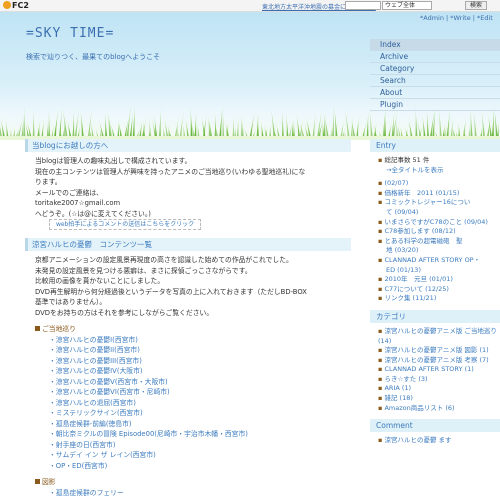 The width and height of the screenshot is (500, 500). I want to click on section-heading-label: 図影, so click(49, 482).